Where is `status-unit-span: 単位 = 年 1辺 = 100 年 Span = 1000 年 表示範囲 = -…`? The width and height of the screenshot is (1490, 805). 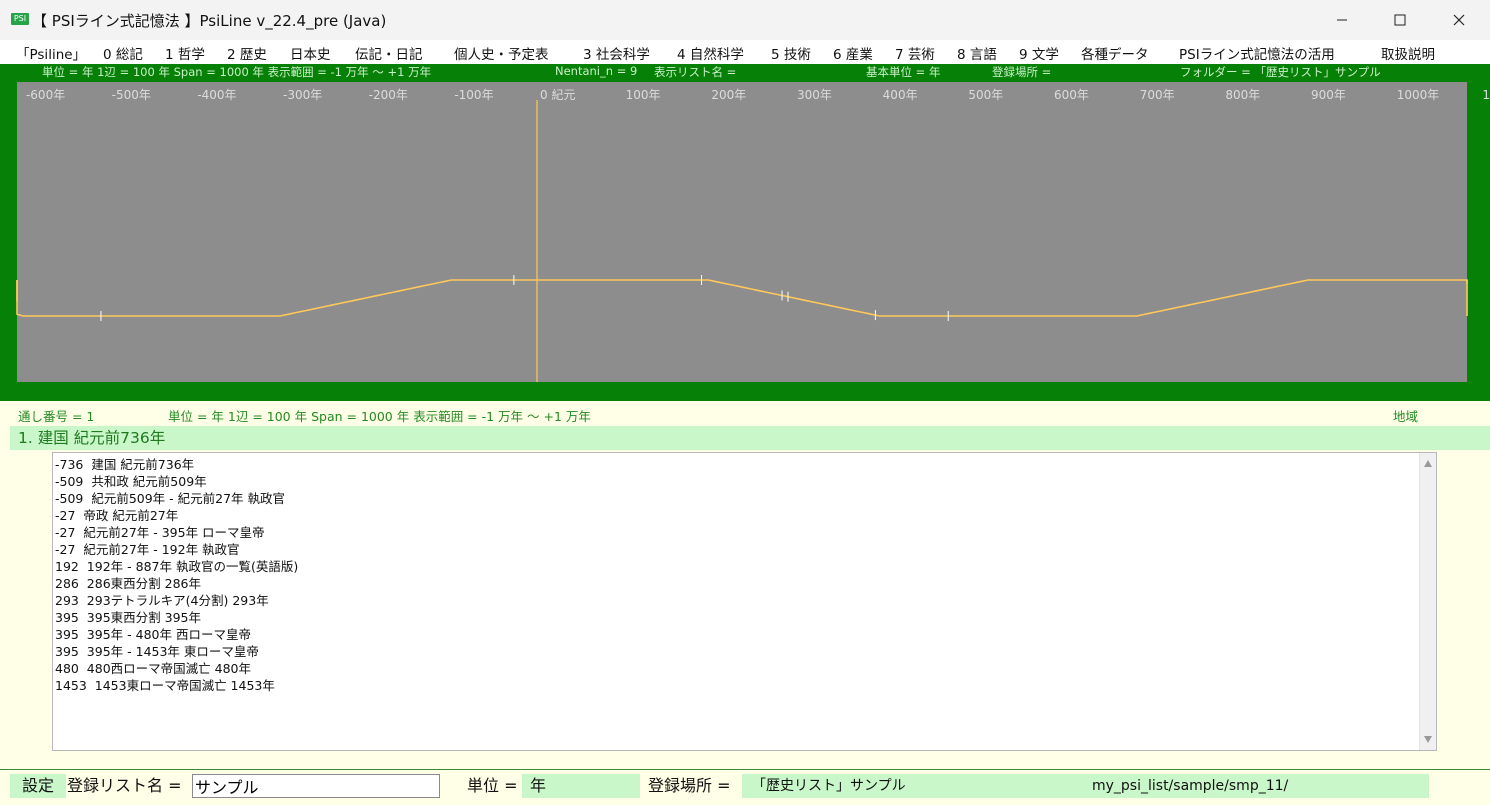 status-unit-span: 単位 = 年 1辺 = 100 年 Span = 1000 年 表示範囲 = -… is located at coordinates (379, 416).